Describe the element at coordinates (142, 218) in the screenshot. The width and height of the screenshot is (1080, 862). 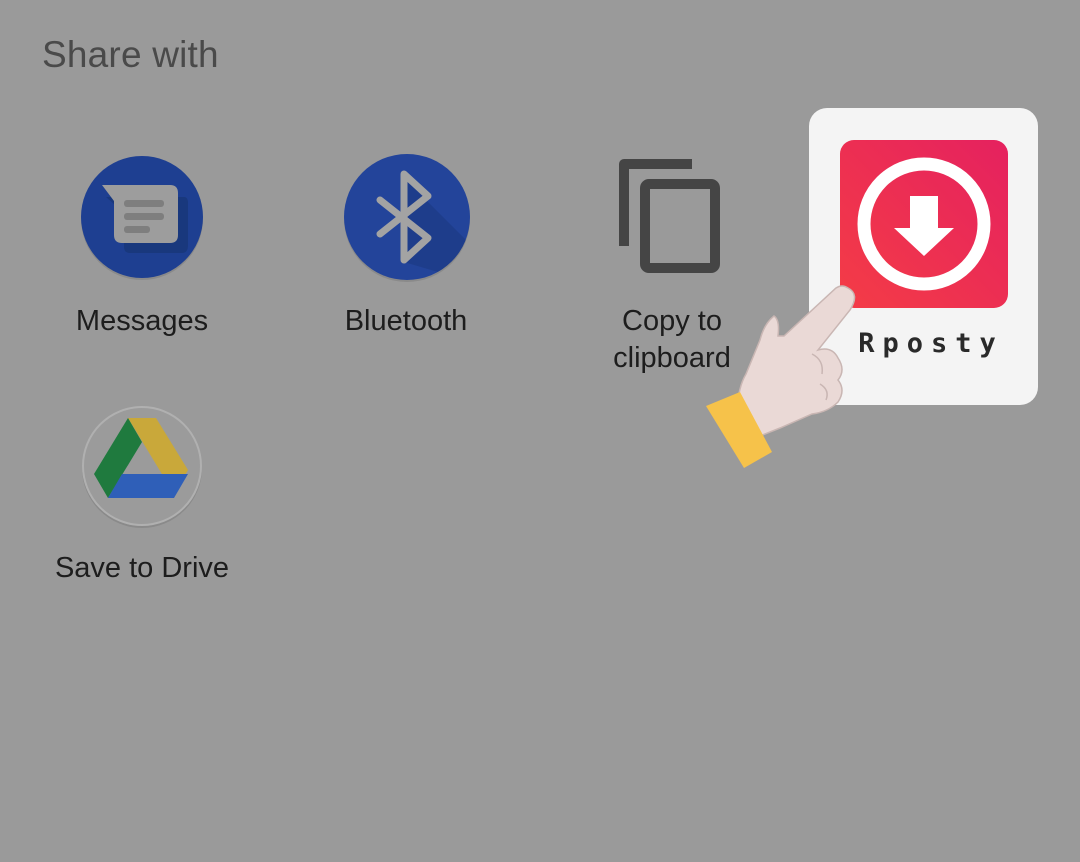
I see `messages-icon` at that location.